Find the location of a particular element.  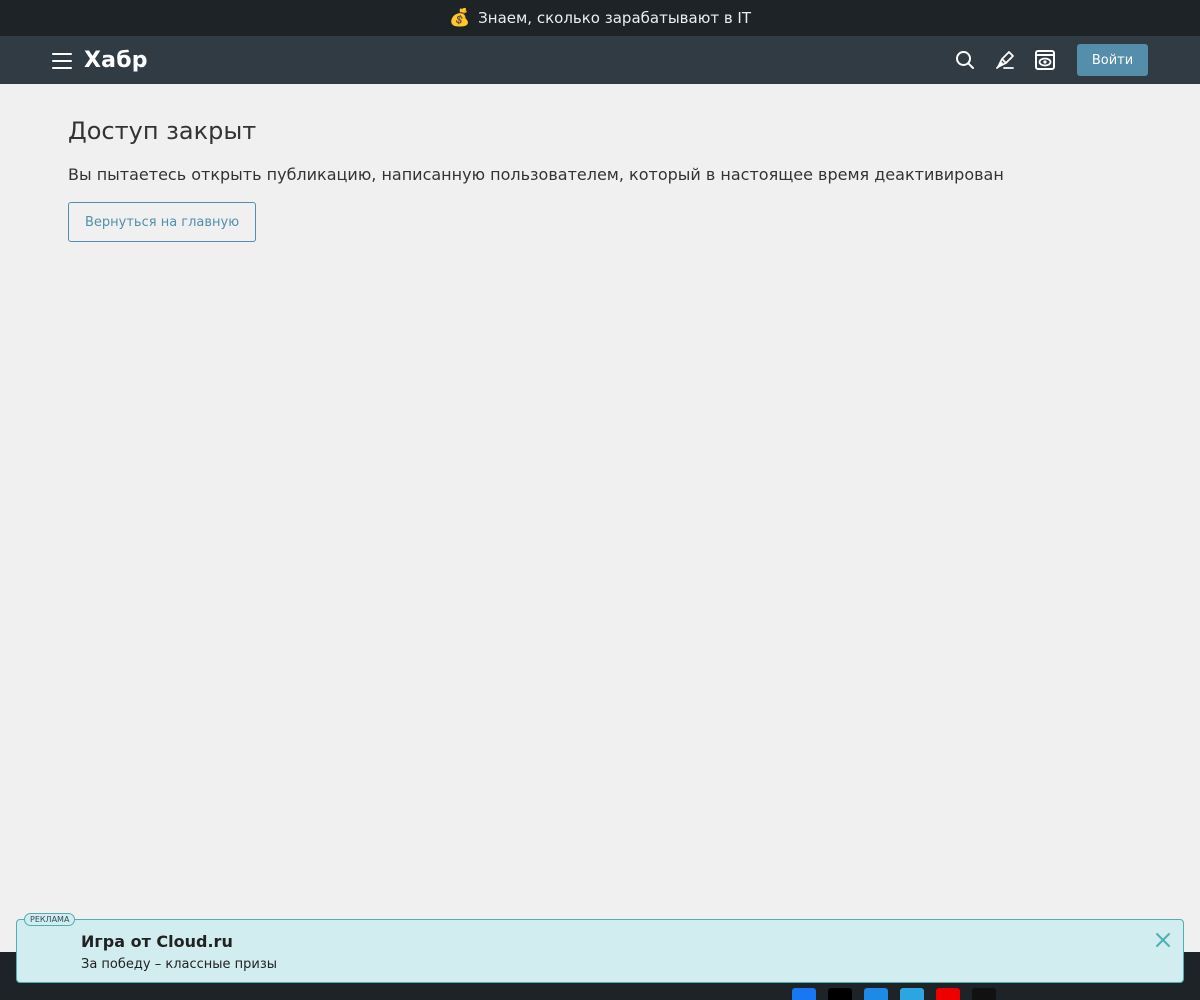

ad-label: РЕКЛАМА is located at coordinates (50, 919).